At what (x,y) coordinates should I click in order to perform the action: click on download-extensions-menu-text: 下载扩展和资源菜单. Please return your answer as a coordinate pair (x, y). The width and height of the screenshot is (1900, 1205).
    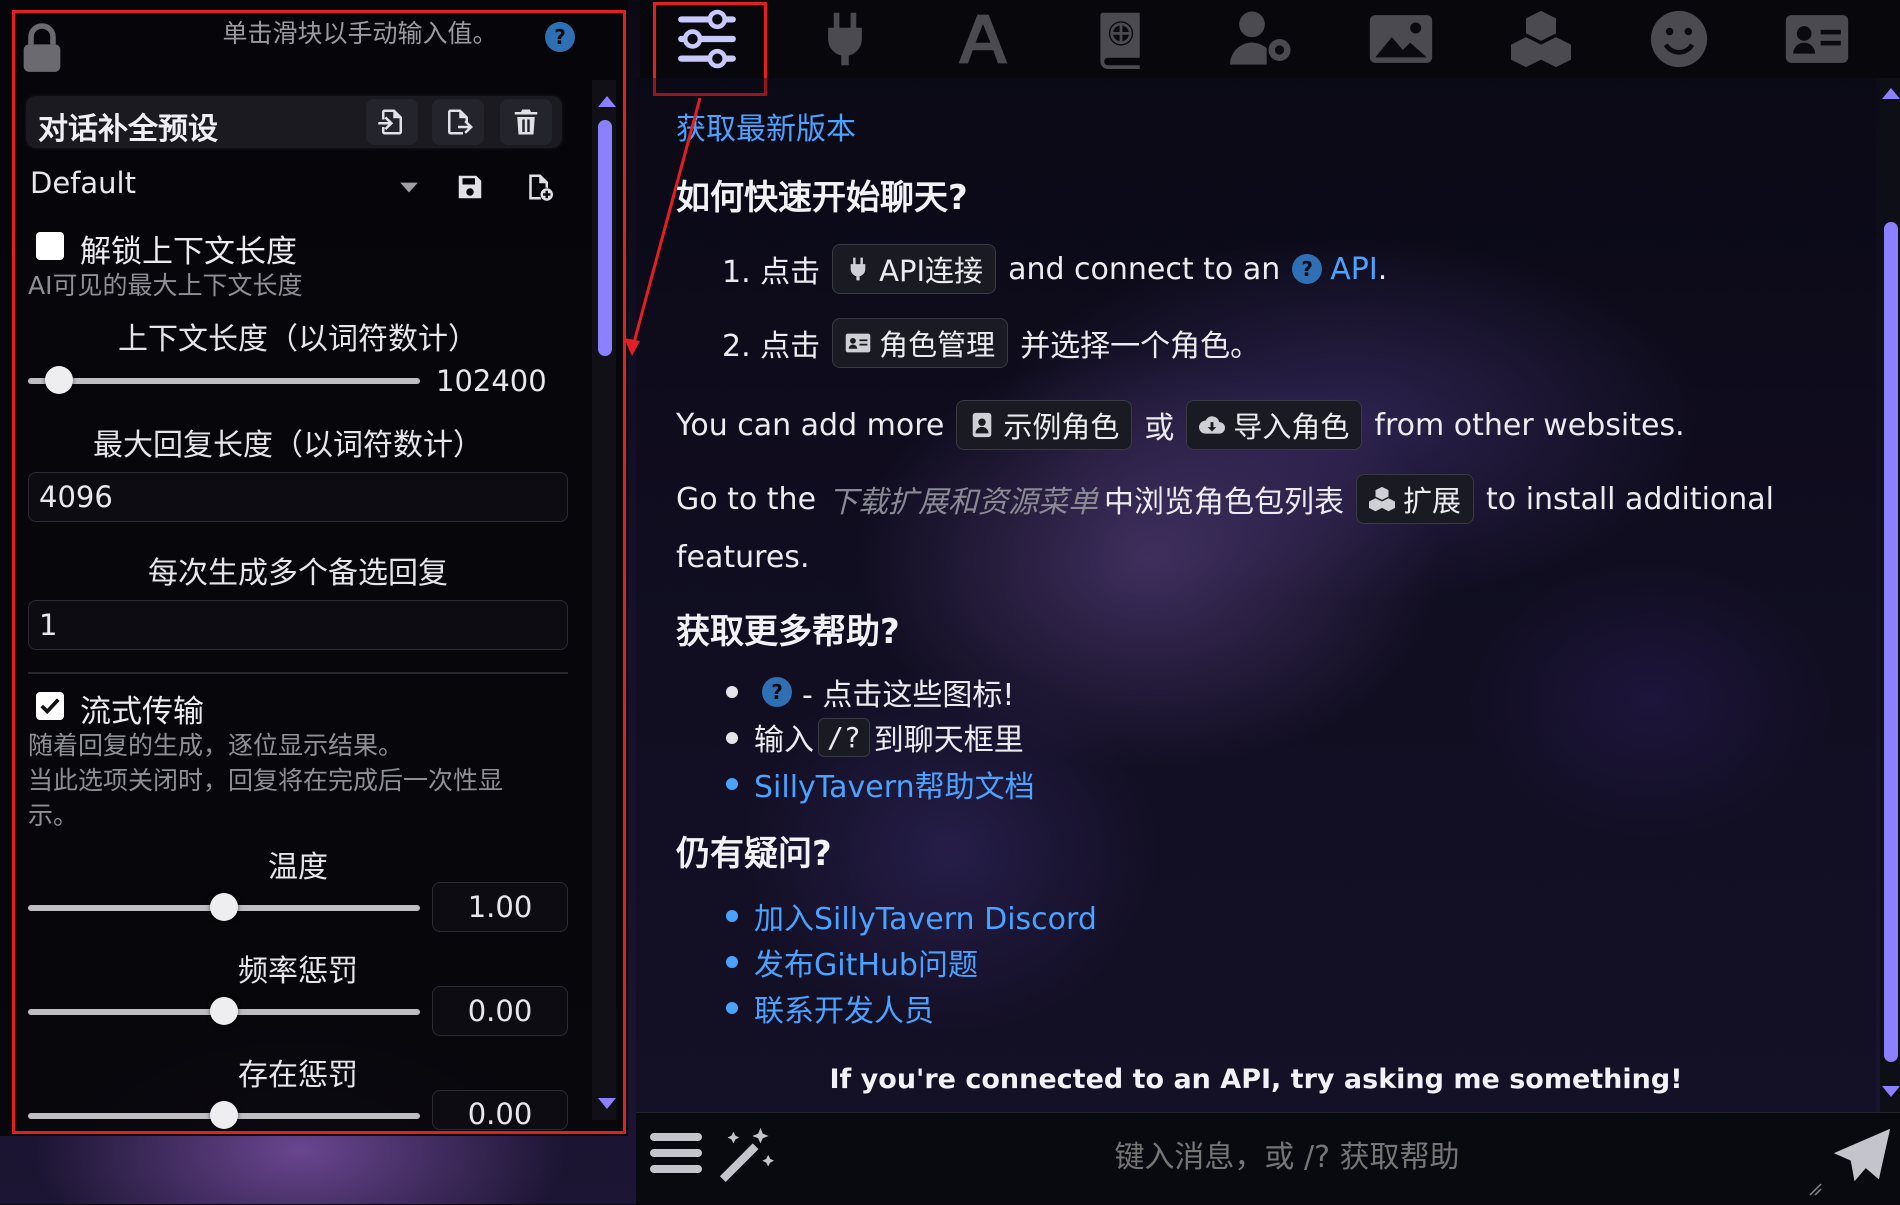
    Looking at the image, I should click on (963, 502).